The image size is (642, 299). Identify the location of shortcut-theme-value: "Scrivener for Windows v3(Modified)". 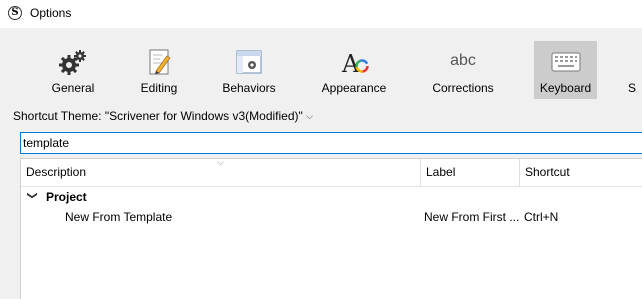
(204, 116).